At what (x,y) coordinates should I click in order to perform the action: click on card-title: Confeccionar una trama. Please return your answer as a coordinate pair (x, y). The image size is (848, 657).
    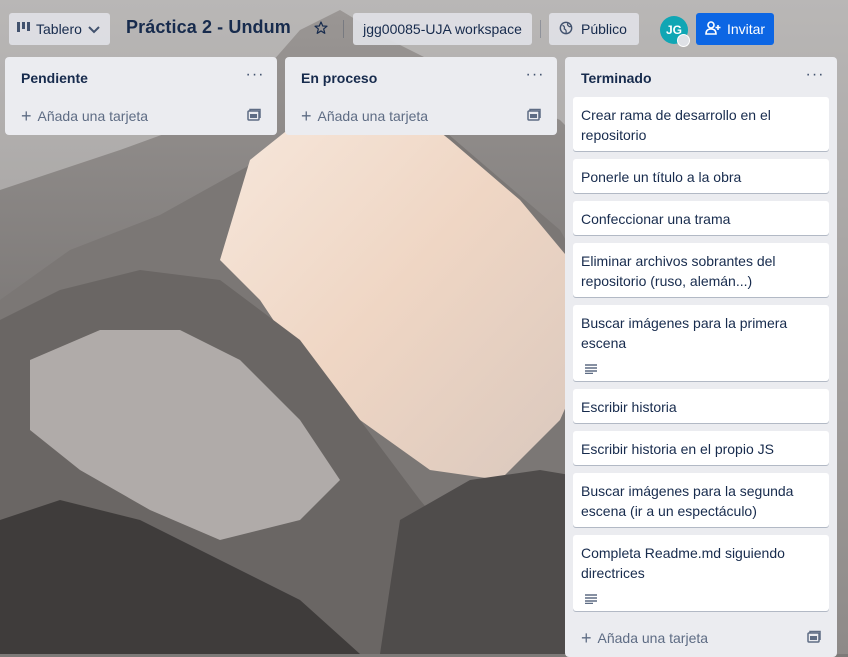
    Looking at the image, I should click on (656, 219).